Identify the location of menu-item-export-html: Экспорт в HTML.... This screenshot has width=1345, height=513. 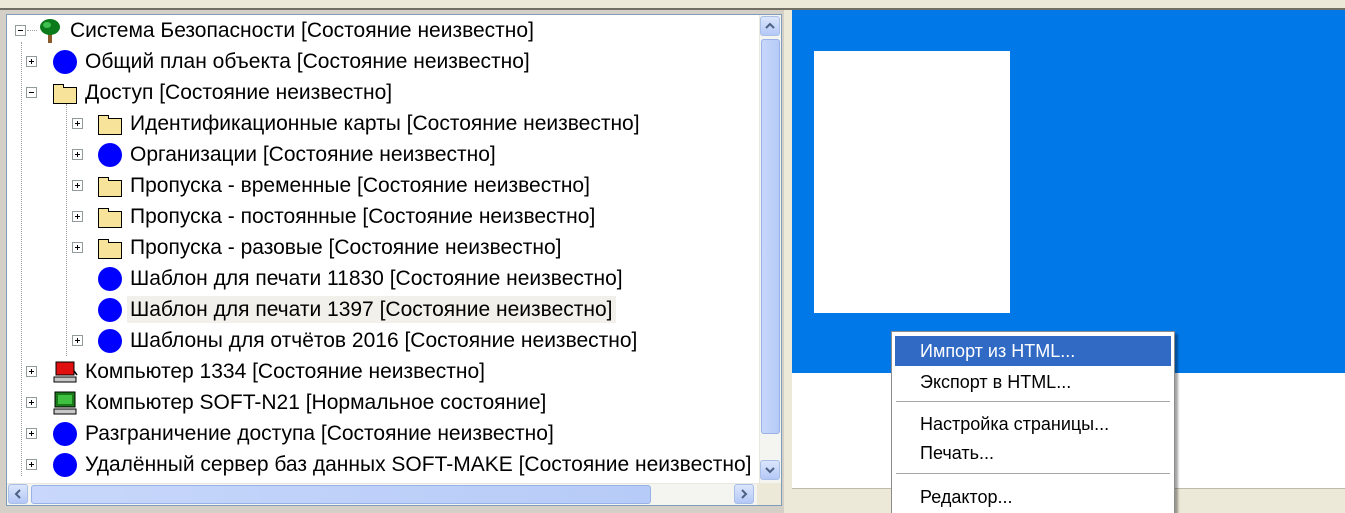
(1033, 382).